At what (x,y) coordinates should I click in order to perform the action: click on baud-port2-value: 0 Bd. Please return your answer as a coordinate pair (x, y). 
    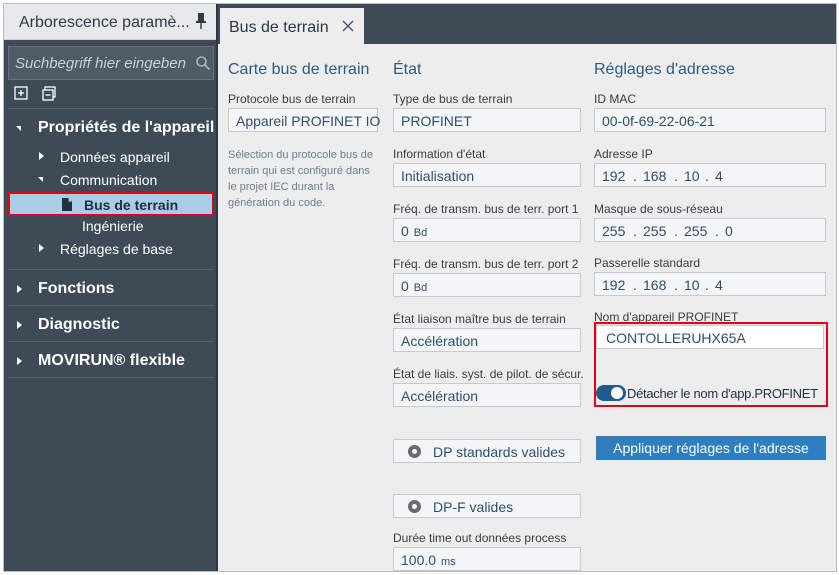
    Looking at the image, I should click on (414, 286).